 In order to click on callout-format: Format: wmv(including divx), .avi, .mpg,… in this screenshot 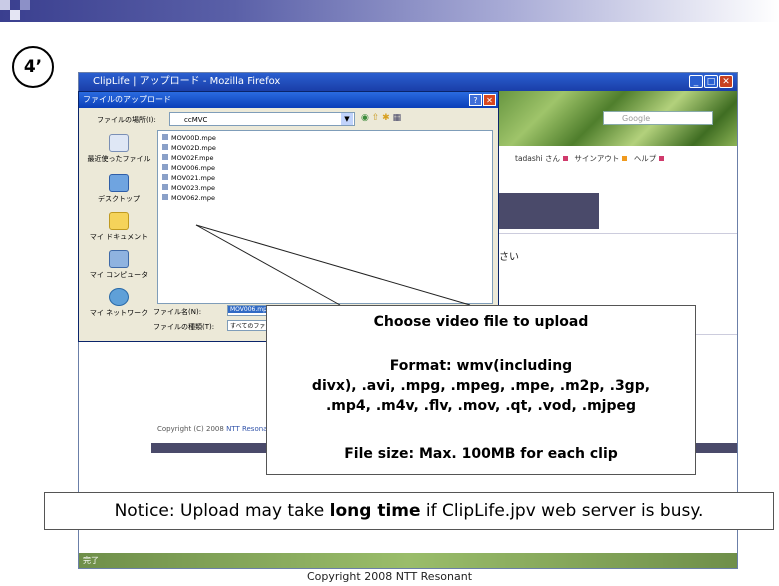, I will do `click(481, 386)`.